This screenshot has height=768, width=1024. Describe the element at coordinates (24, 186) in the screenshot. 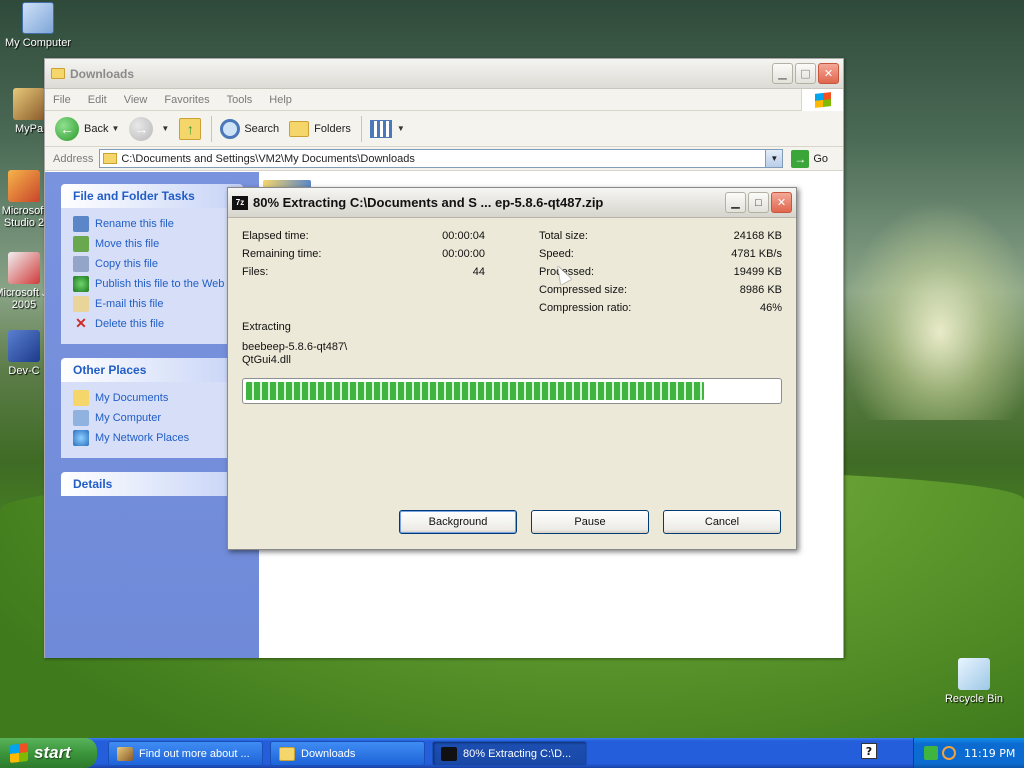

I see `visual-studio-icon` at that location.